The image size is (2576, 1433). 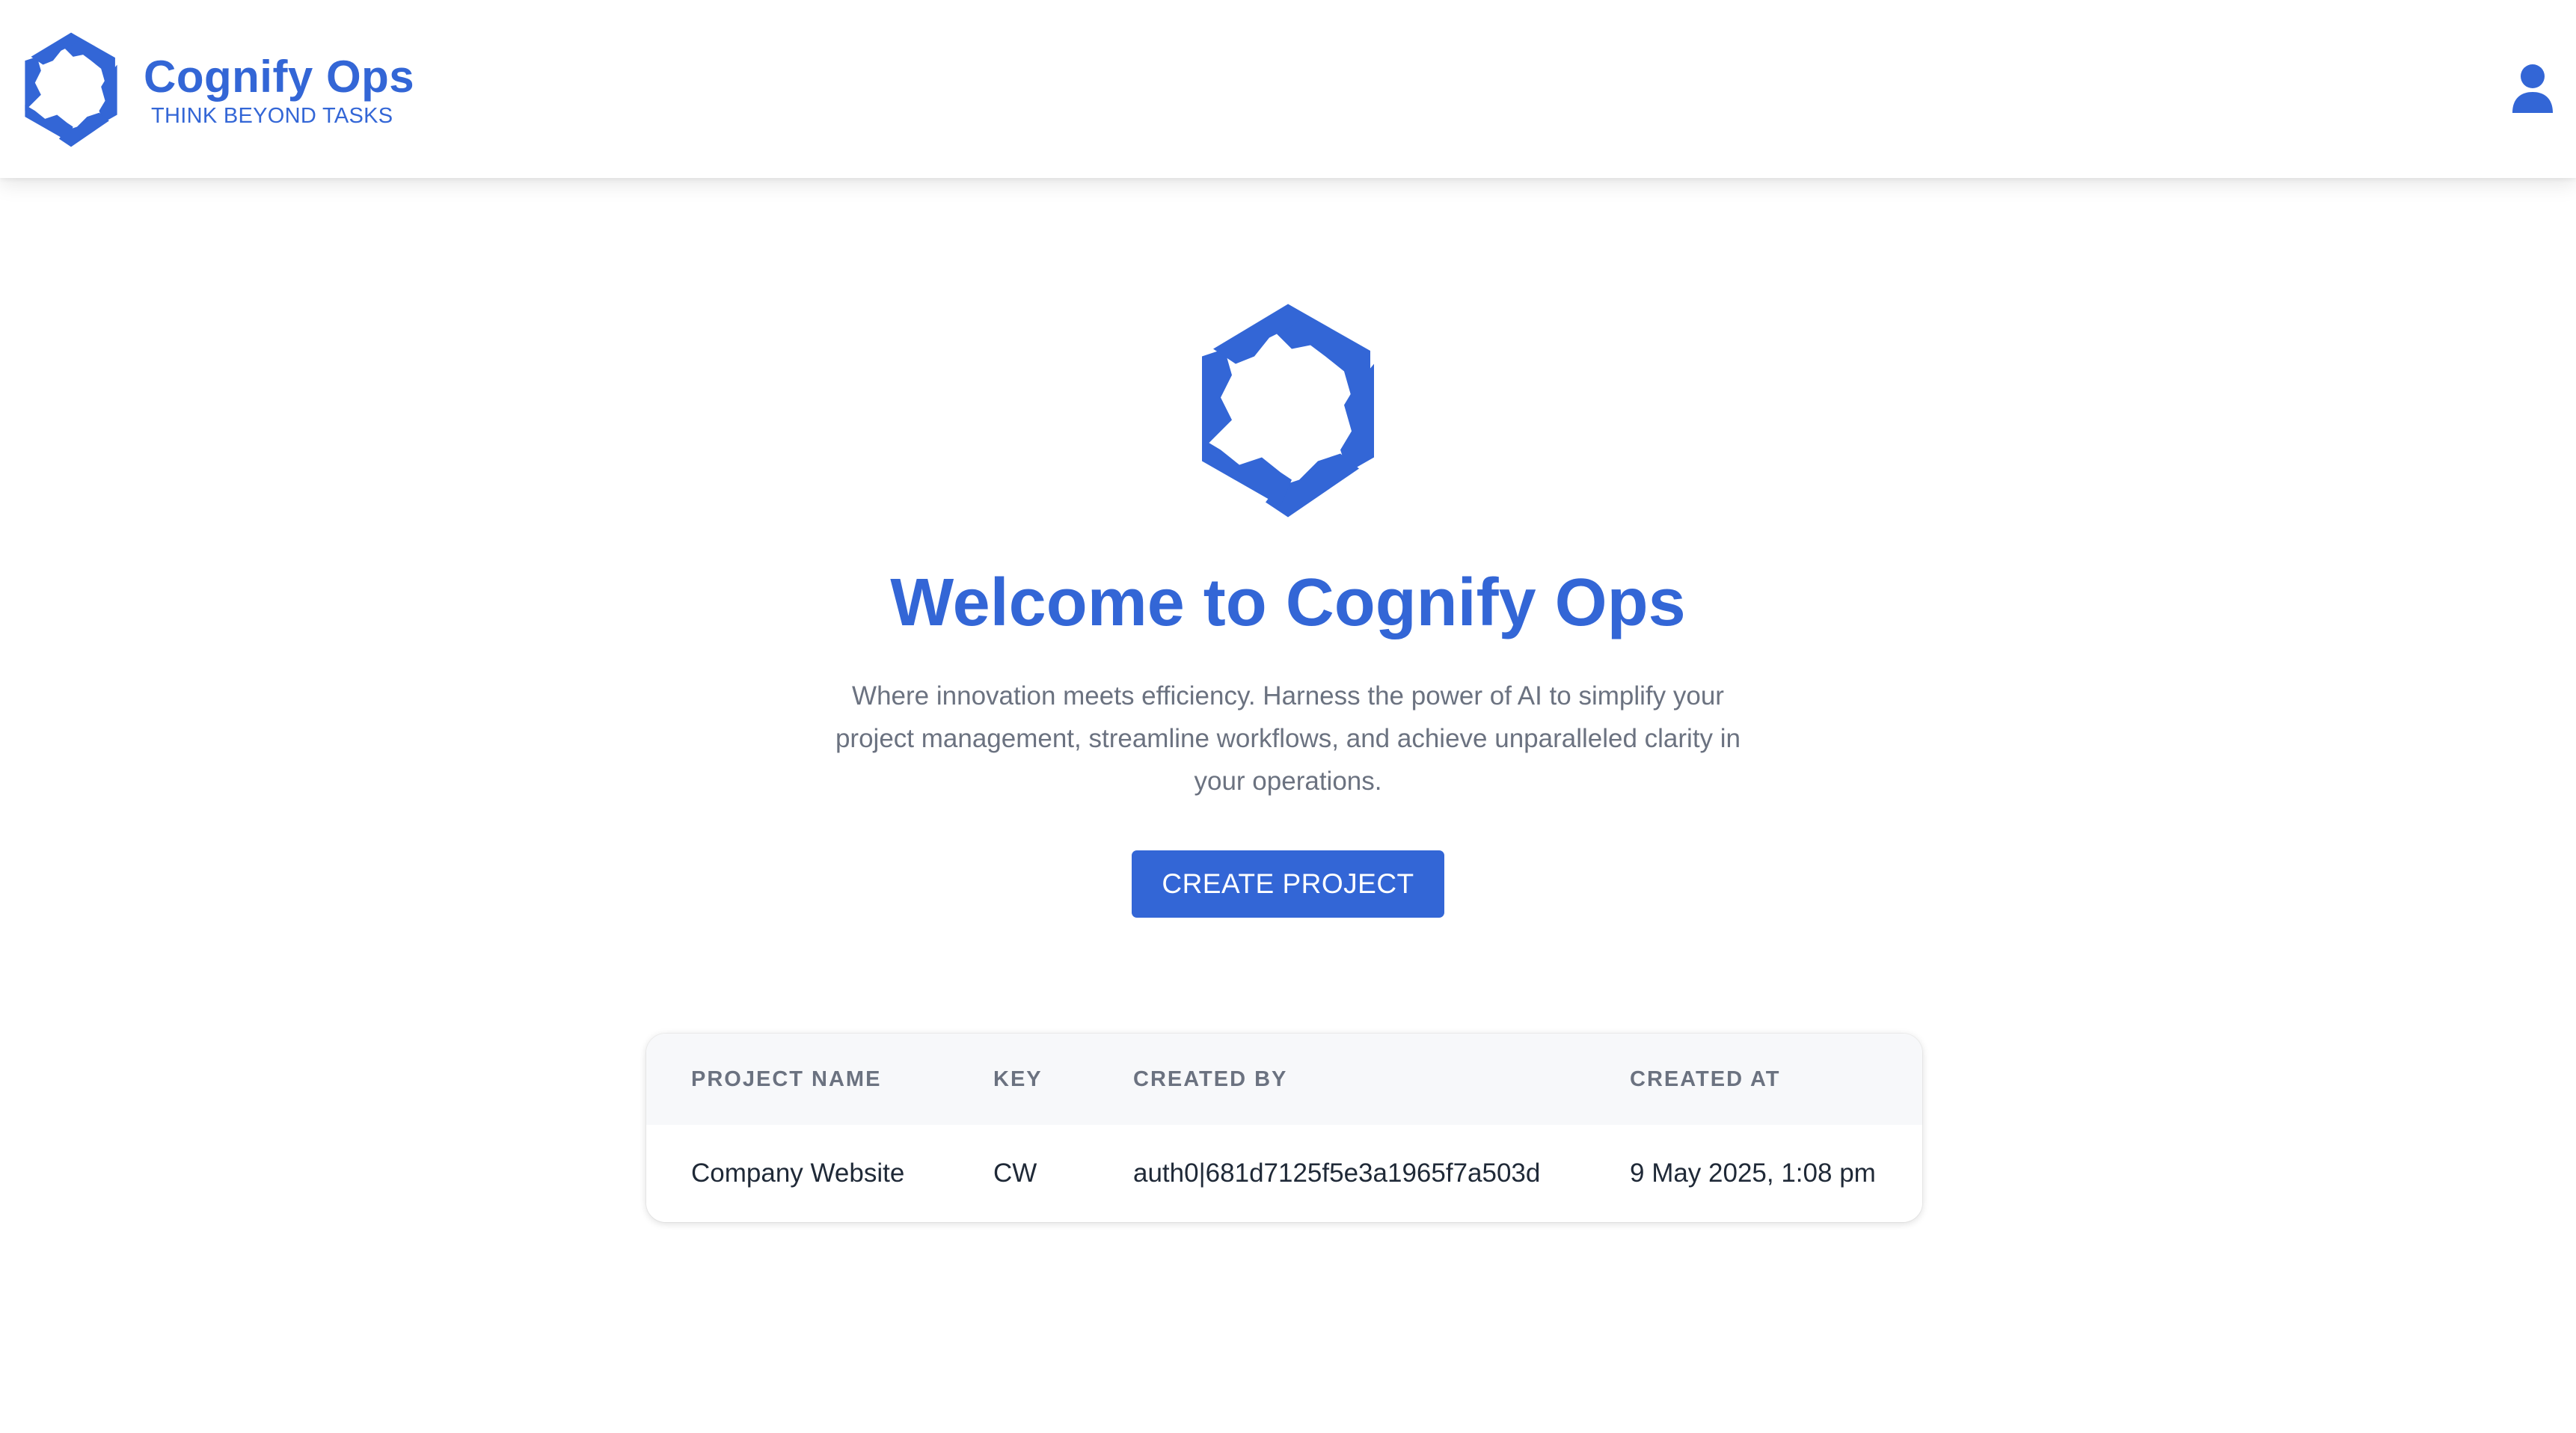 What do you see at coordinates (272, 116) in the screenshot?
I see `brand-tagline: THINK BEYOND TASKS` at bounding box center [272, 116].